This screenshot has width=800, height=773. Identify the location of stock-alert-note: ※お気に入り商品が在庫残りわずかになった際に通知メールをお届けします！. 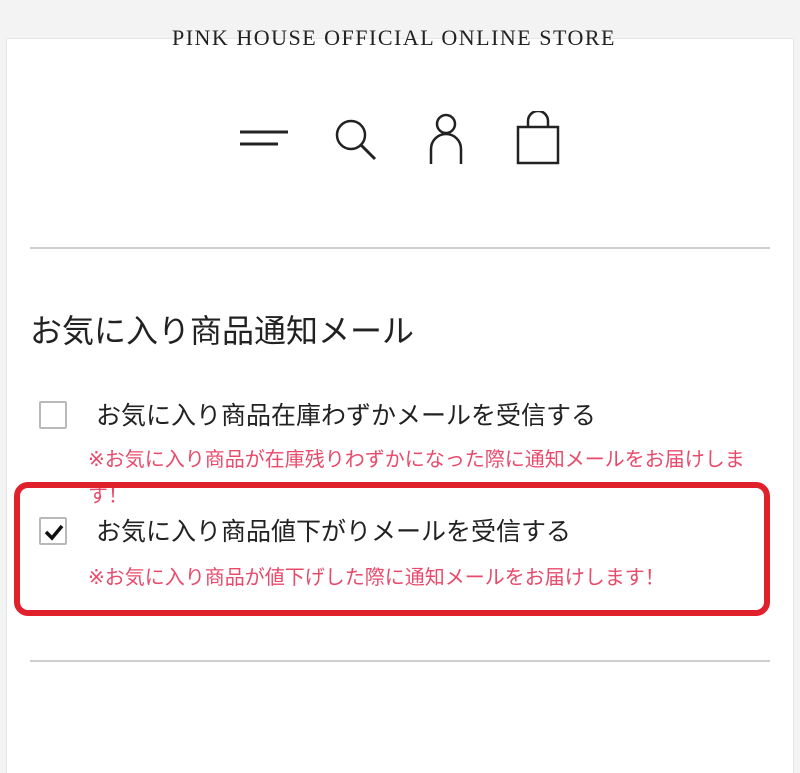
(416, 477).